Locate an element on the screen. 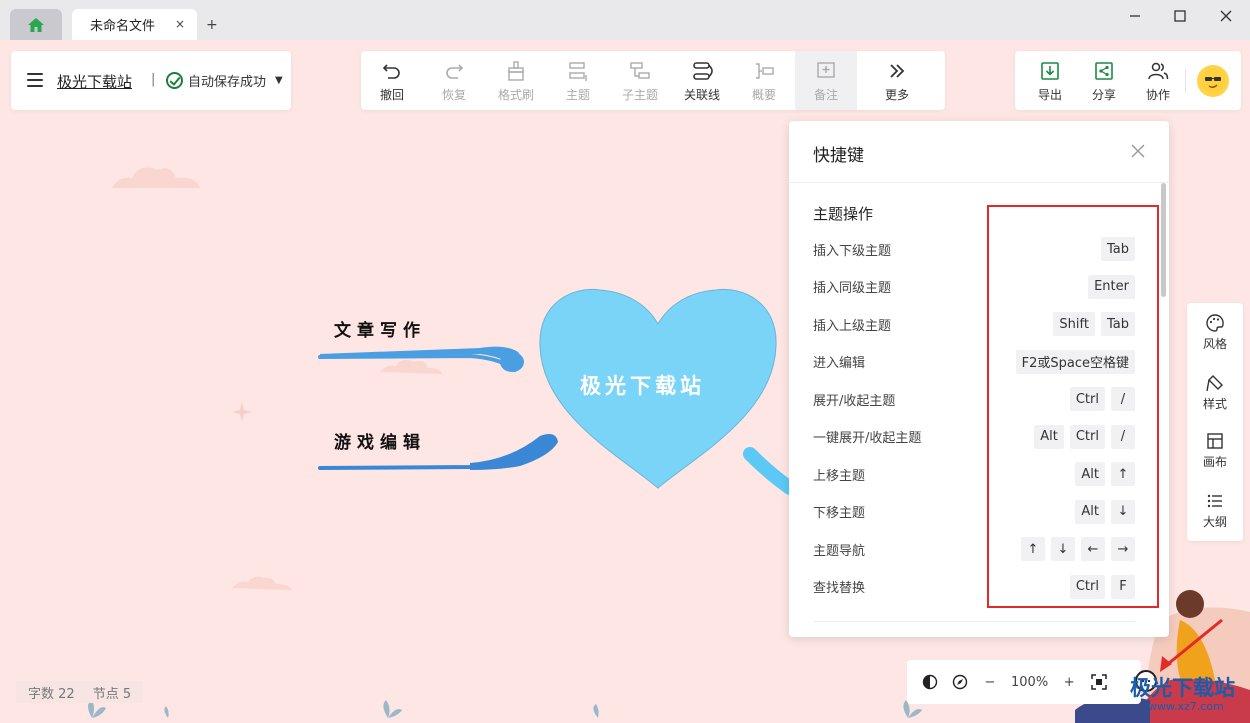 Image resolution: width=1250 pixels, height=723 pixels. compass-icon is located at coordinates (960, 682).